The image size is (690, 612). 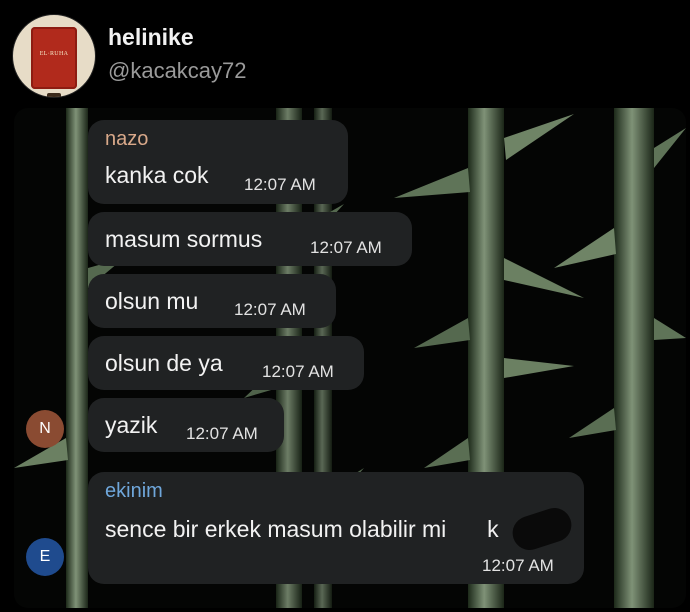 What do you see at coordinates (152, 301) in the screenshot?
I see `message-text: olsun mu` at bounding box center [152, 301].